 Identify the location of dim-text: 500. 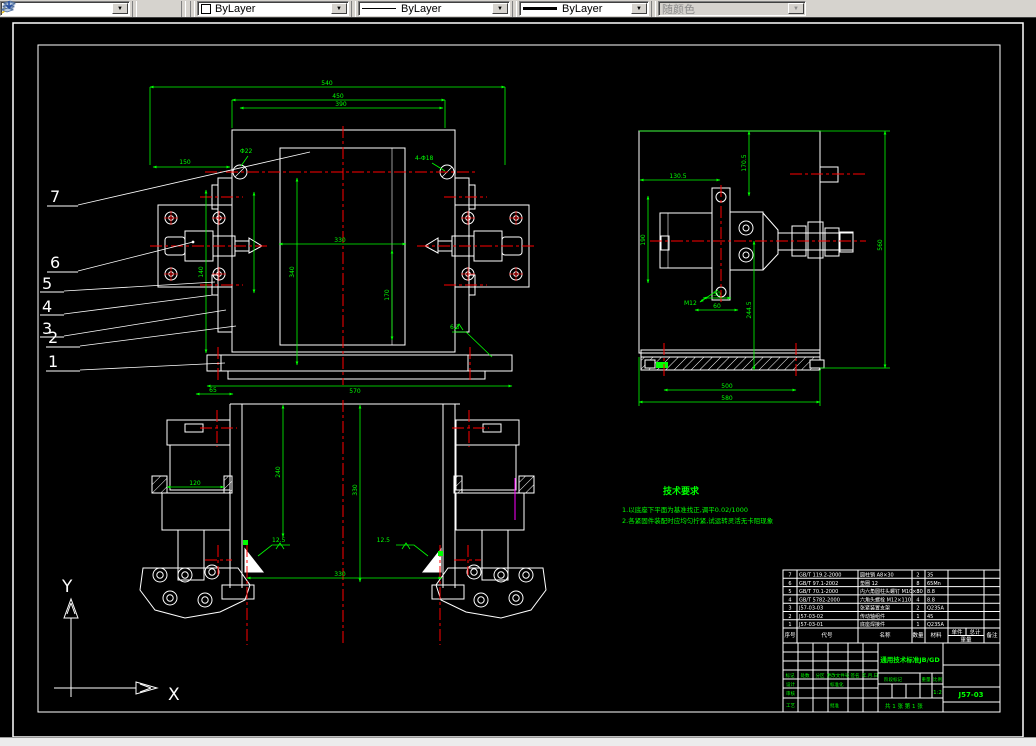
(727, 386).